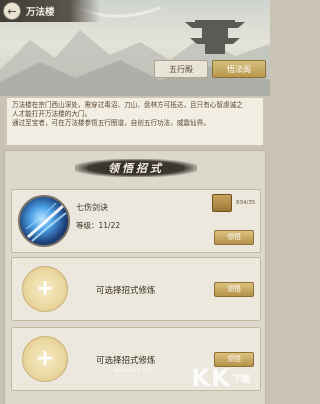  I want to click on description-line: 通过至宝者，可在万法楼参悟五行图谱，自创五行功法，威震仙界。, so click(111, 123).